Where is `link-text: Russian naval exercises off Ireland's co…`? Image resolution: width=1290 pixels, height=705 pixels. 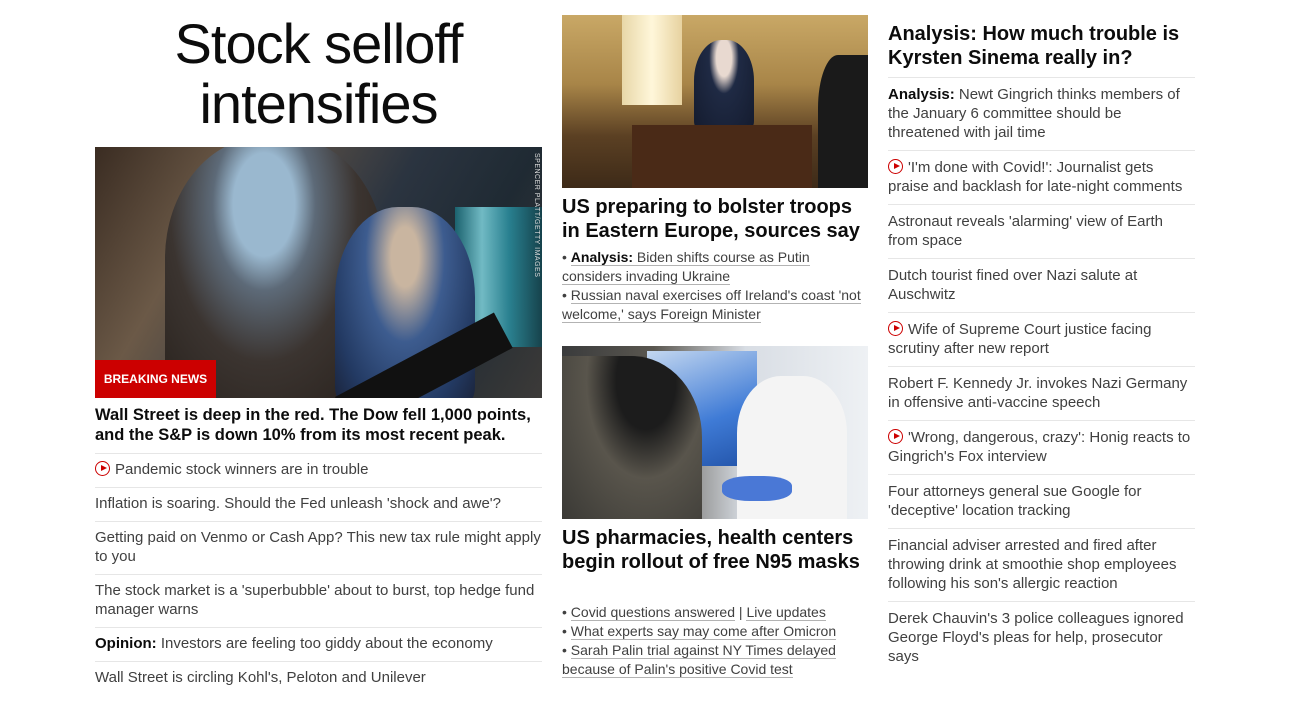
link-text: Russian naval exercises off Ireland's co… is located at coordinates (711, 305).